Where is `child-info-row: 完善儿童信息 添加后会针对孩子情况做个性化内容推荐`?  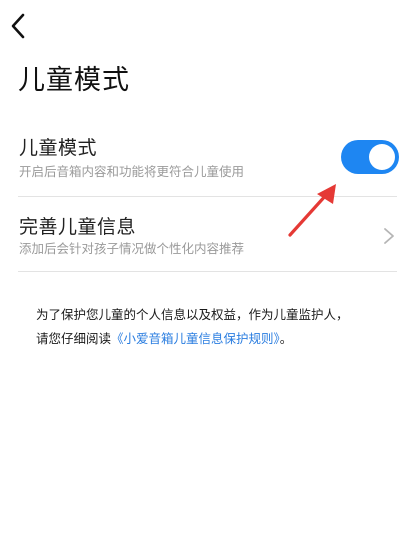
child-info-row: 完善儿童信息 添加后会针对孩子情况做个性化内容推荐 is located at coordinates (207, 238).